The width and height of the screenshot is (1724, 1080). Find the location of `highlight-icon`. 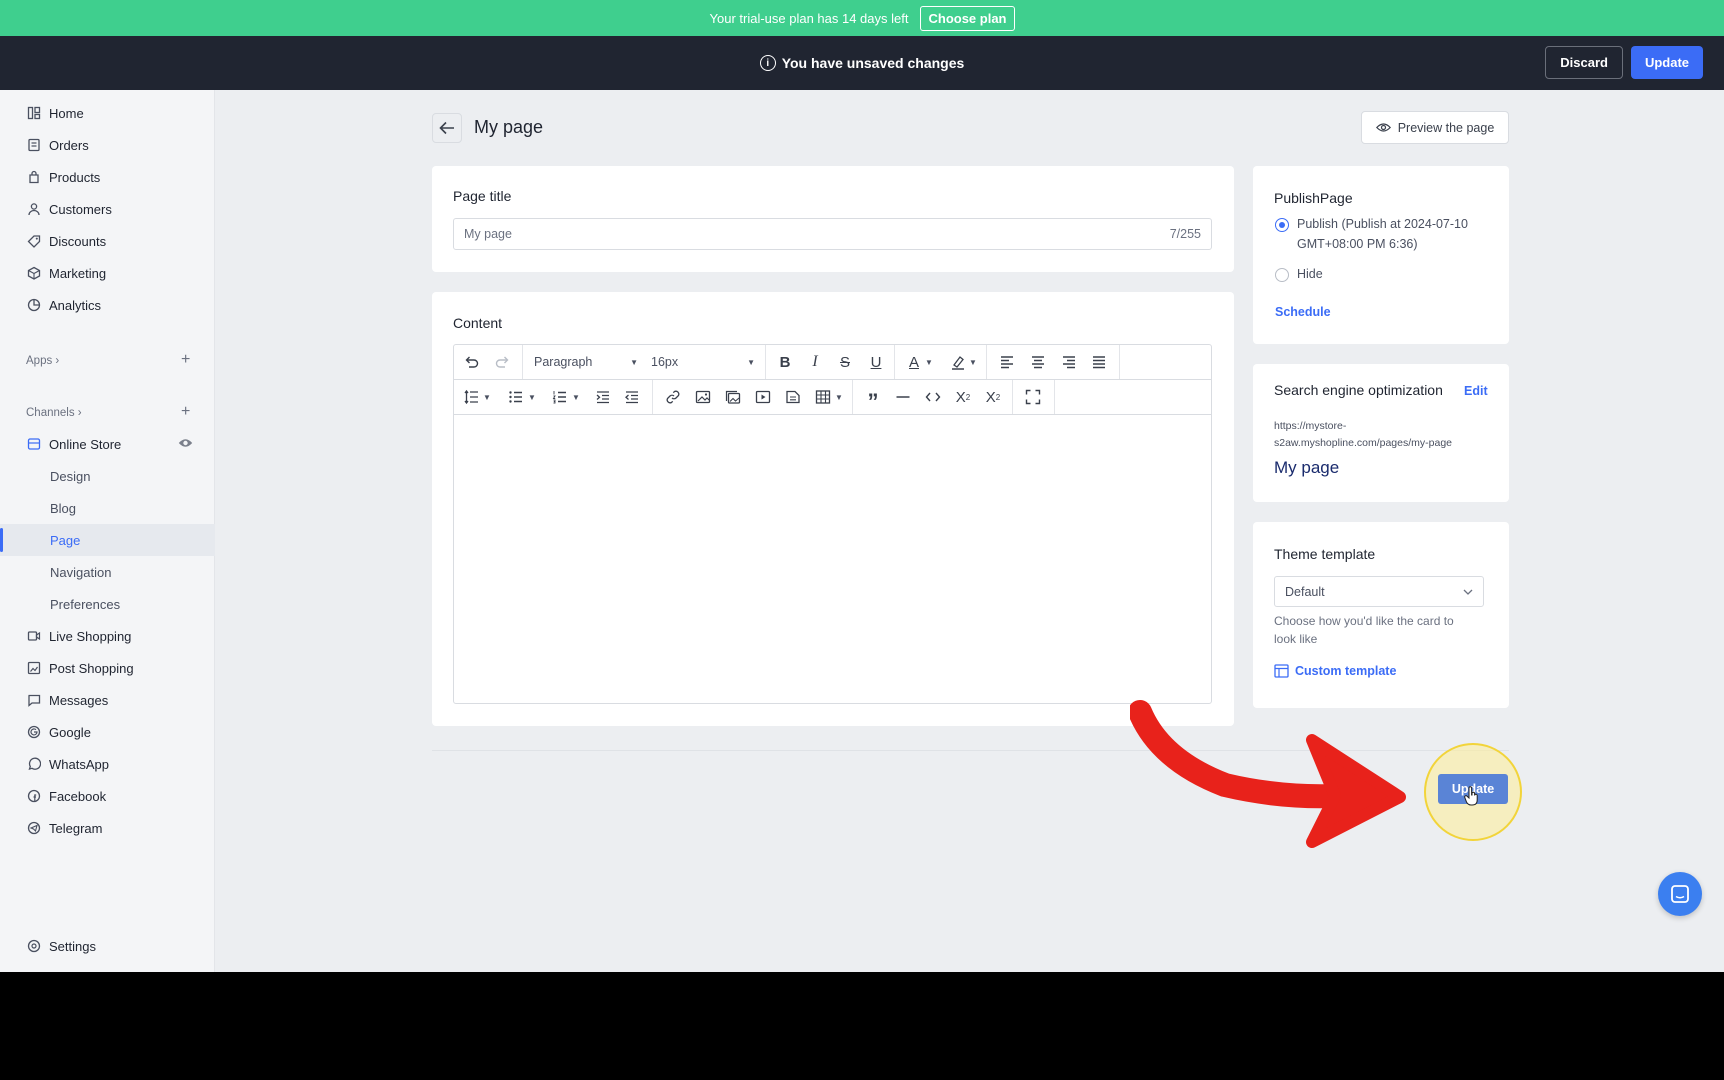

highlight-icon is located at coordinates (958, 362).